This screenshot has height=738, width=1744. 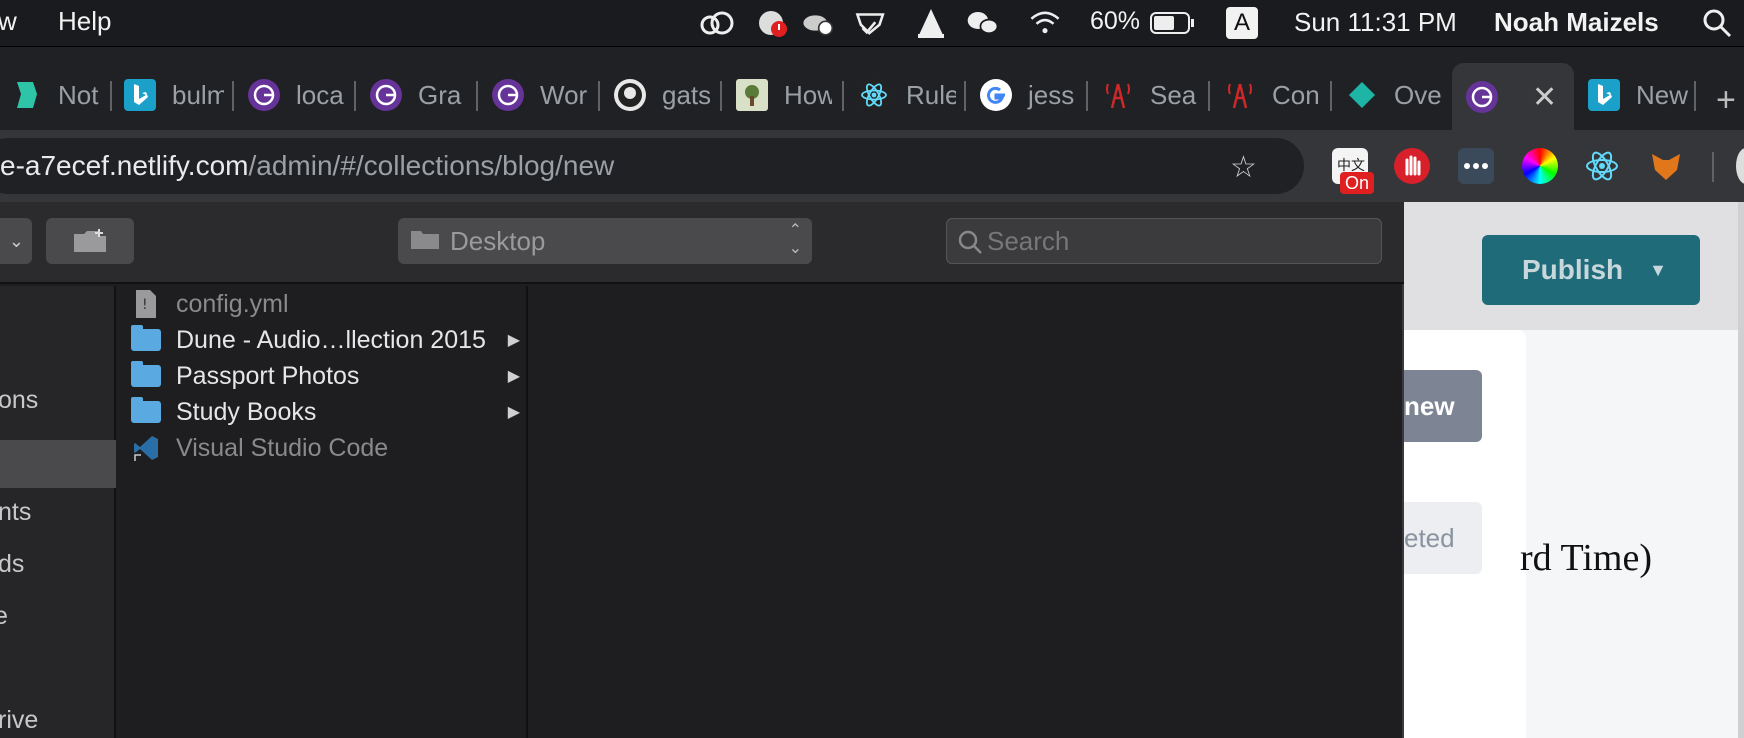 I want to click on file-name: Passport Photos, so click(x=268, y=375).